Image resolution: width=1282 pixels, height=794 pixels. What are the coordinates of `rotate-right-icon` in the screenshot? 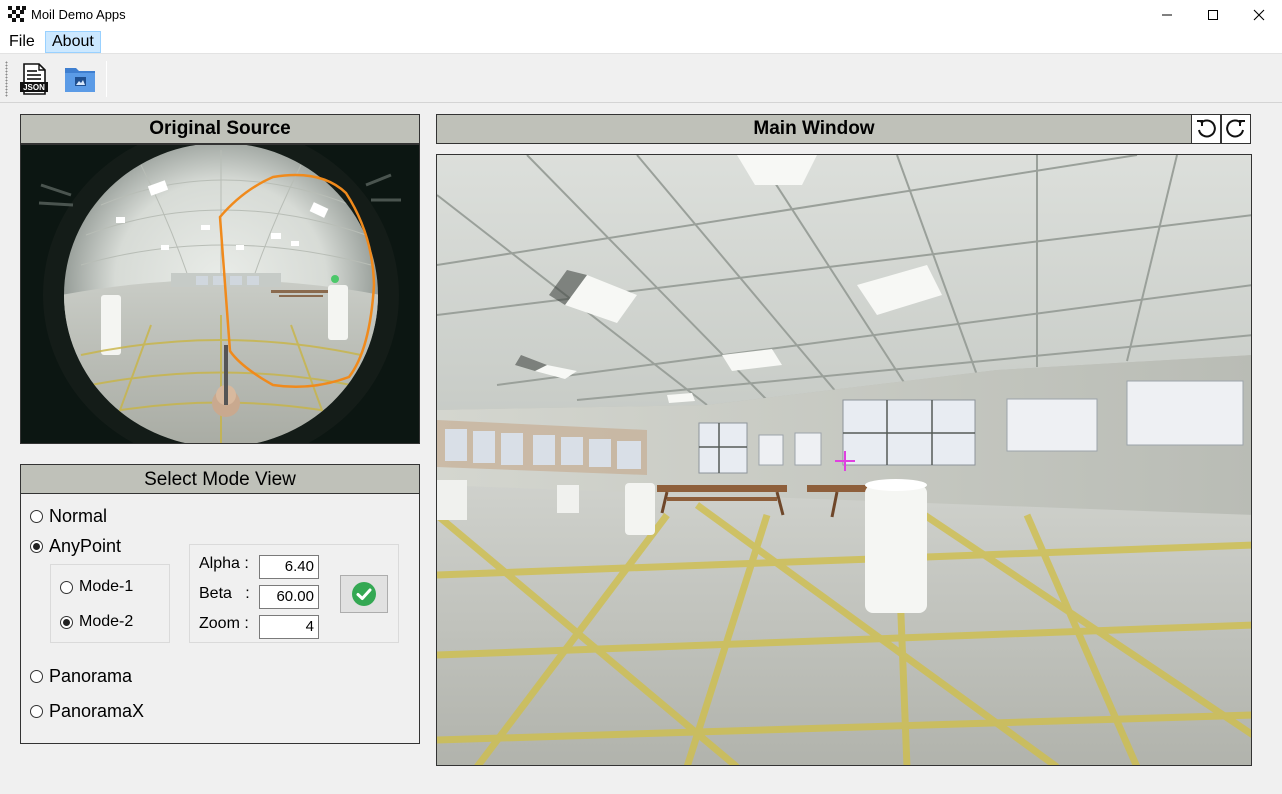 It's located at (1235, 128).